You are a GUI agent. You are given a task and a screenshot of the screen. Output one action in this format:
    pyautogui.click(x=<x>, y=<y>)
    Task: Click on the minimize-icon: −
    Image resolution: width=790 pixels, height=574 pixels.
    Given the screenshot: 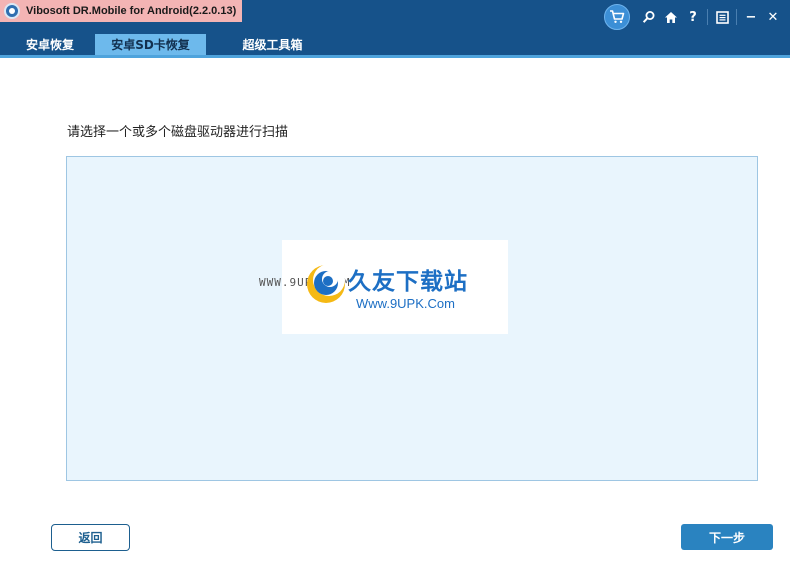 What is the action you would take?
    pyautogui.click(x=751, y=17)
    